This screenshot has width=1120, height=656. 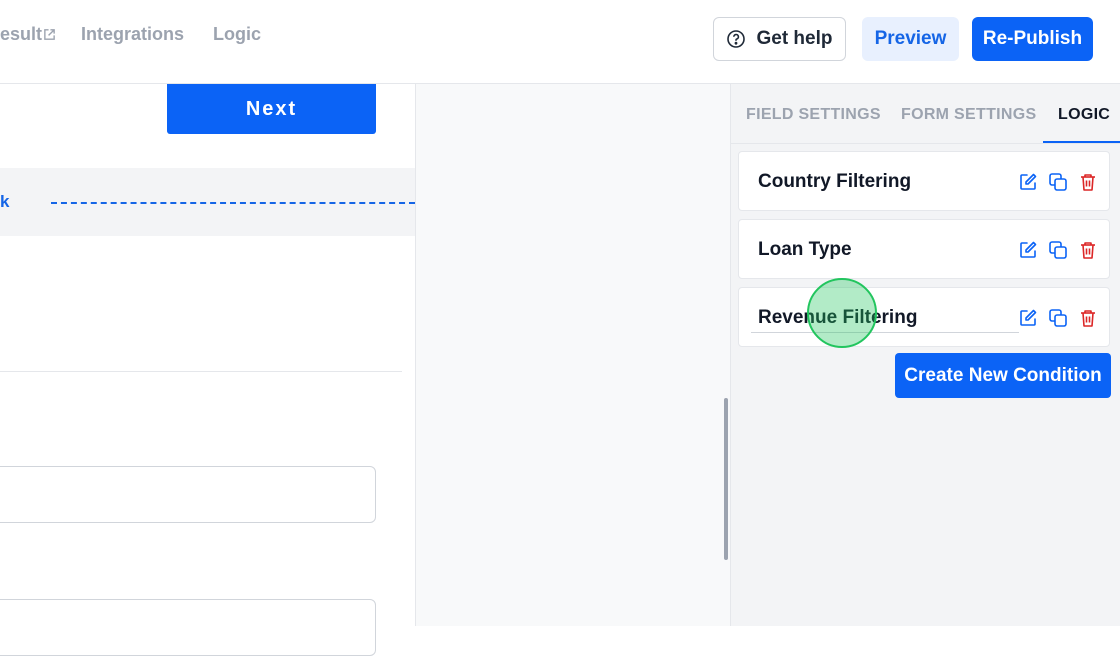 I want to click on nav-link-logic: Logic, so click(x=237, y=34).